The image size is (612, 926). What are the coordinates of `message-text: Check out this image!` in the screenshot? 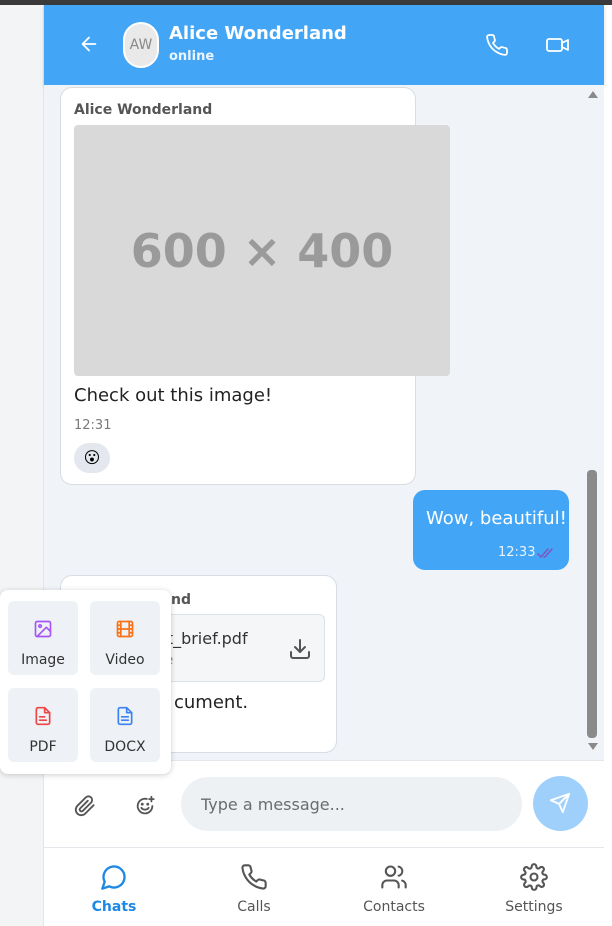 It's located at (173, 395).